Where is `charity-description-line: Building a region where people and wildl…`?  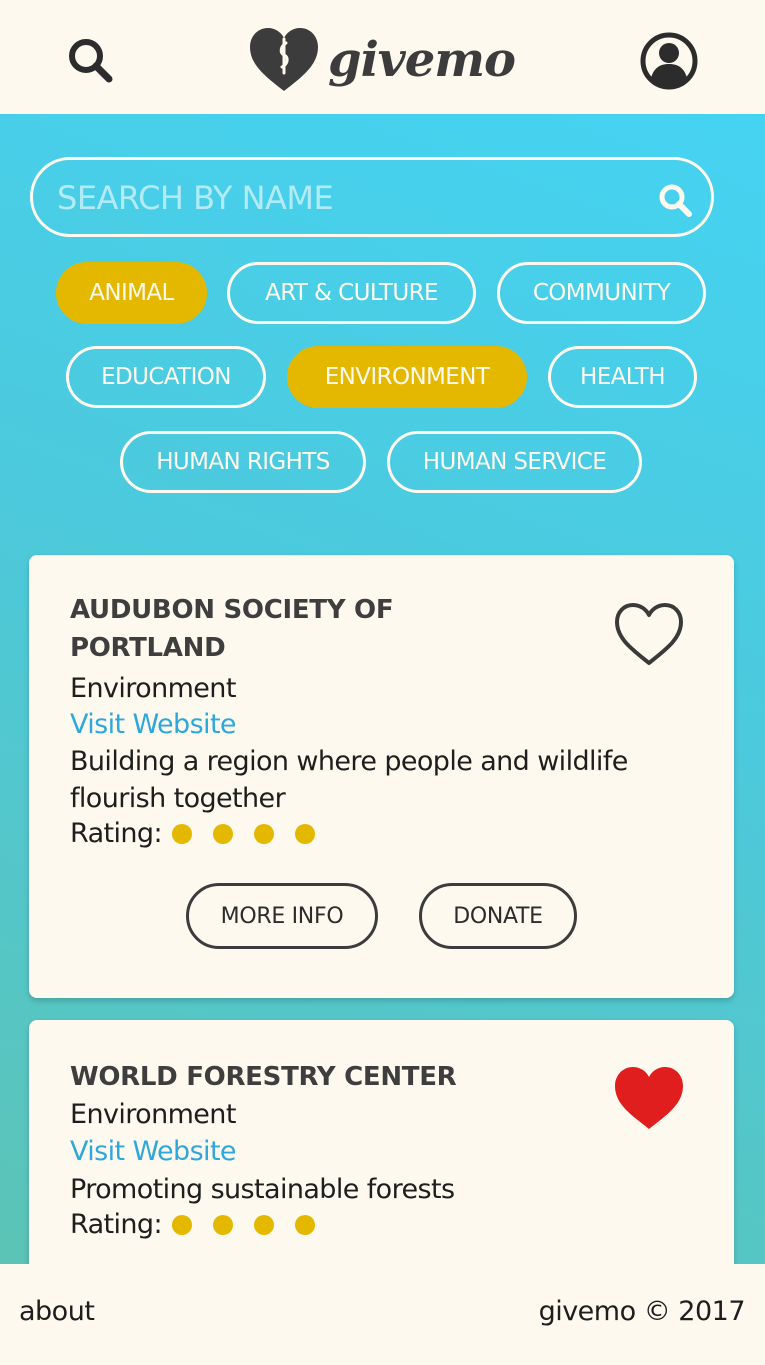
charity-description-line: Building a region where people and wildl… is located at coordinates (349, 761).